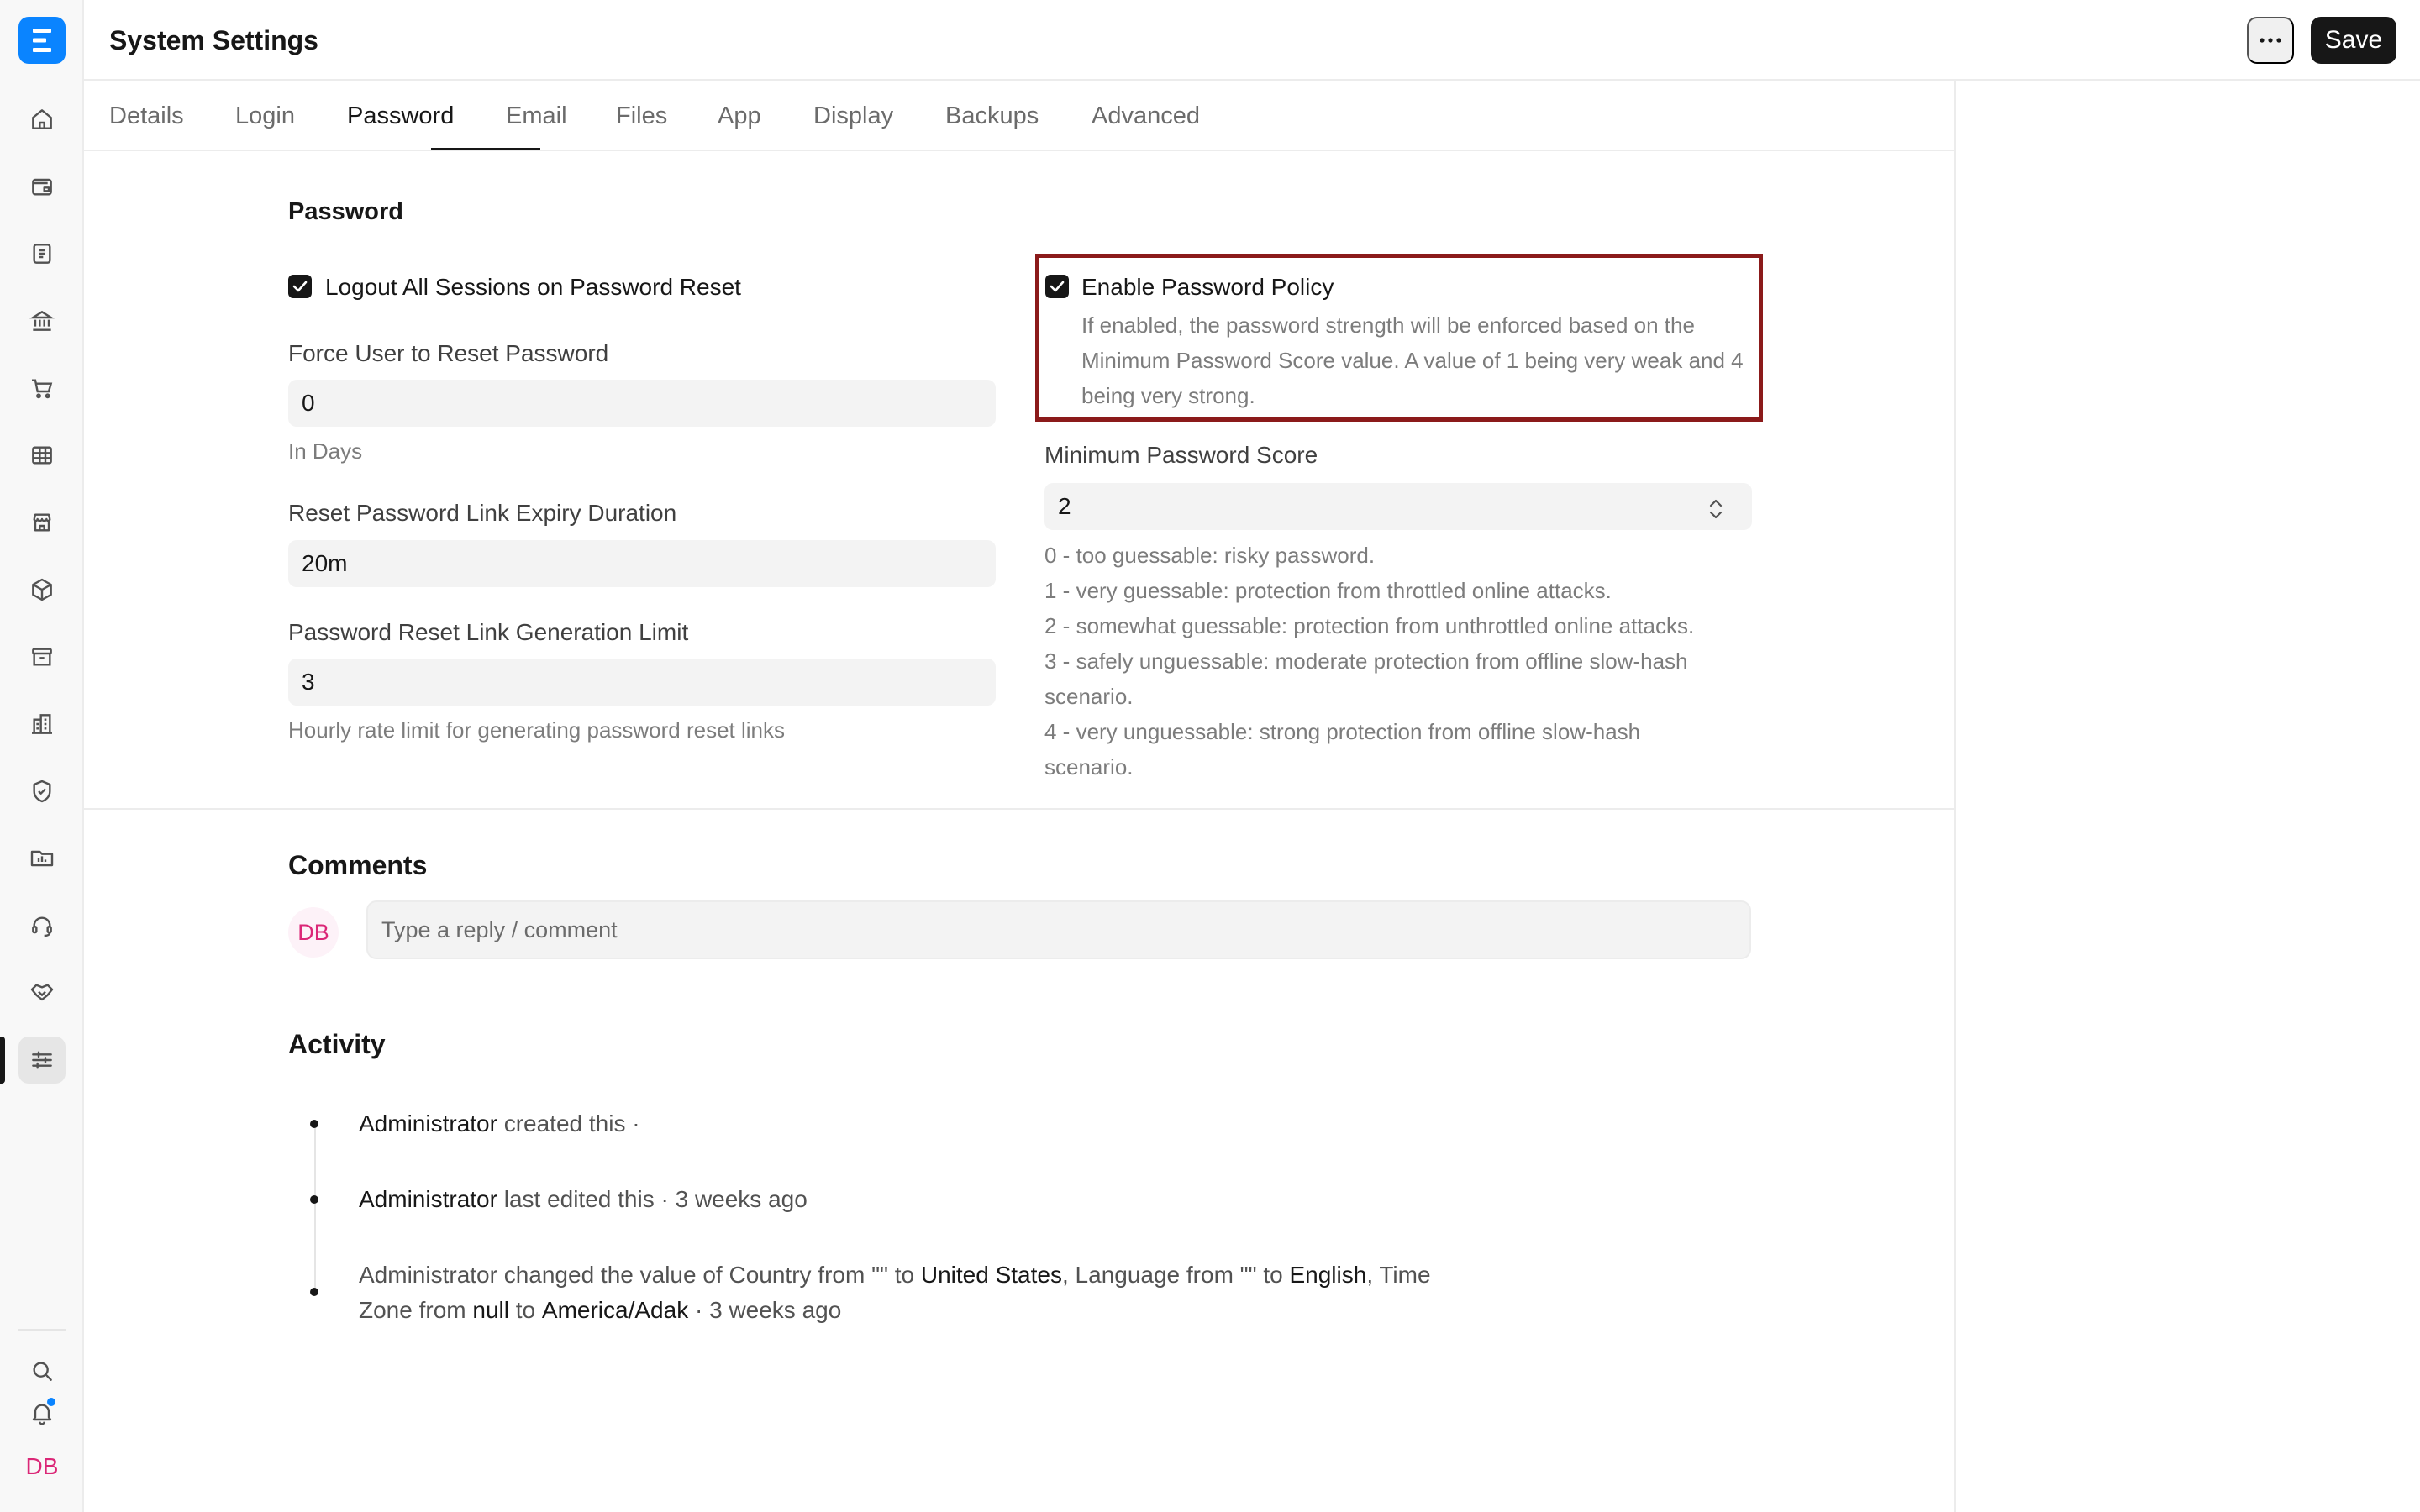 The width and height of the screenshot is (2420, 1512). Describe the element at coordinates (537, 116) in the screenshot. I see `tab-email: Email` at that location.